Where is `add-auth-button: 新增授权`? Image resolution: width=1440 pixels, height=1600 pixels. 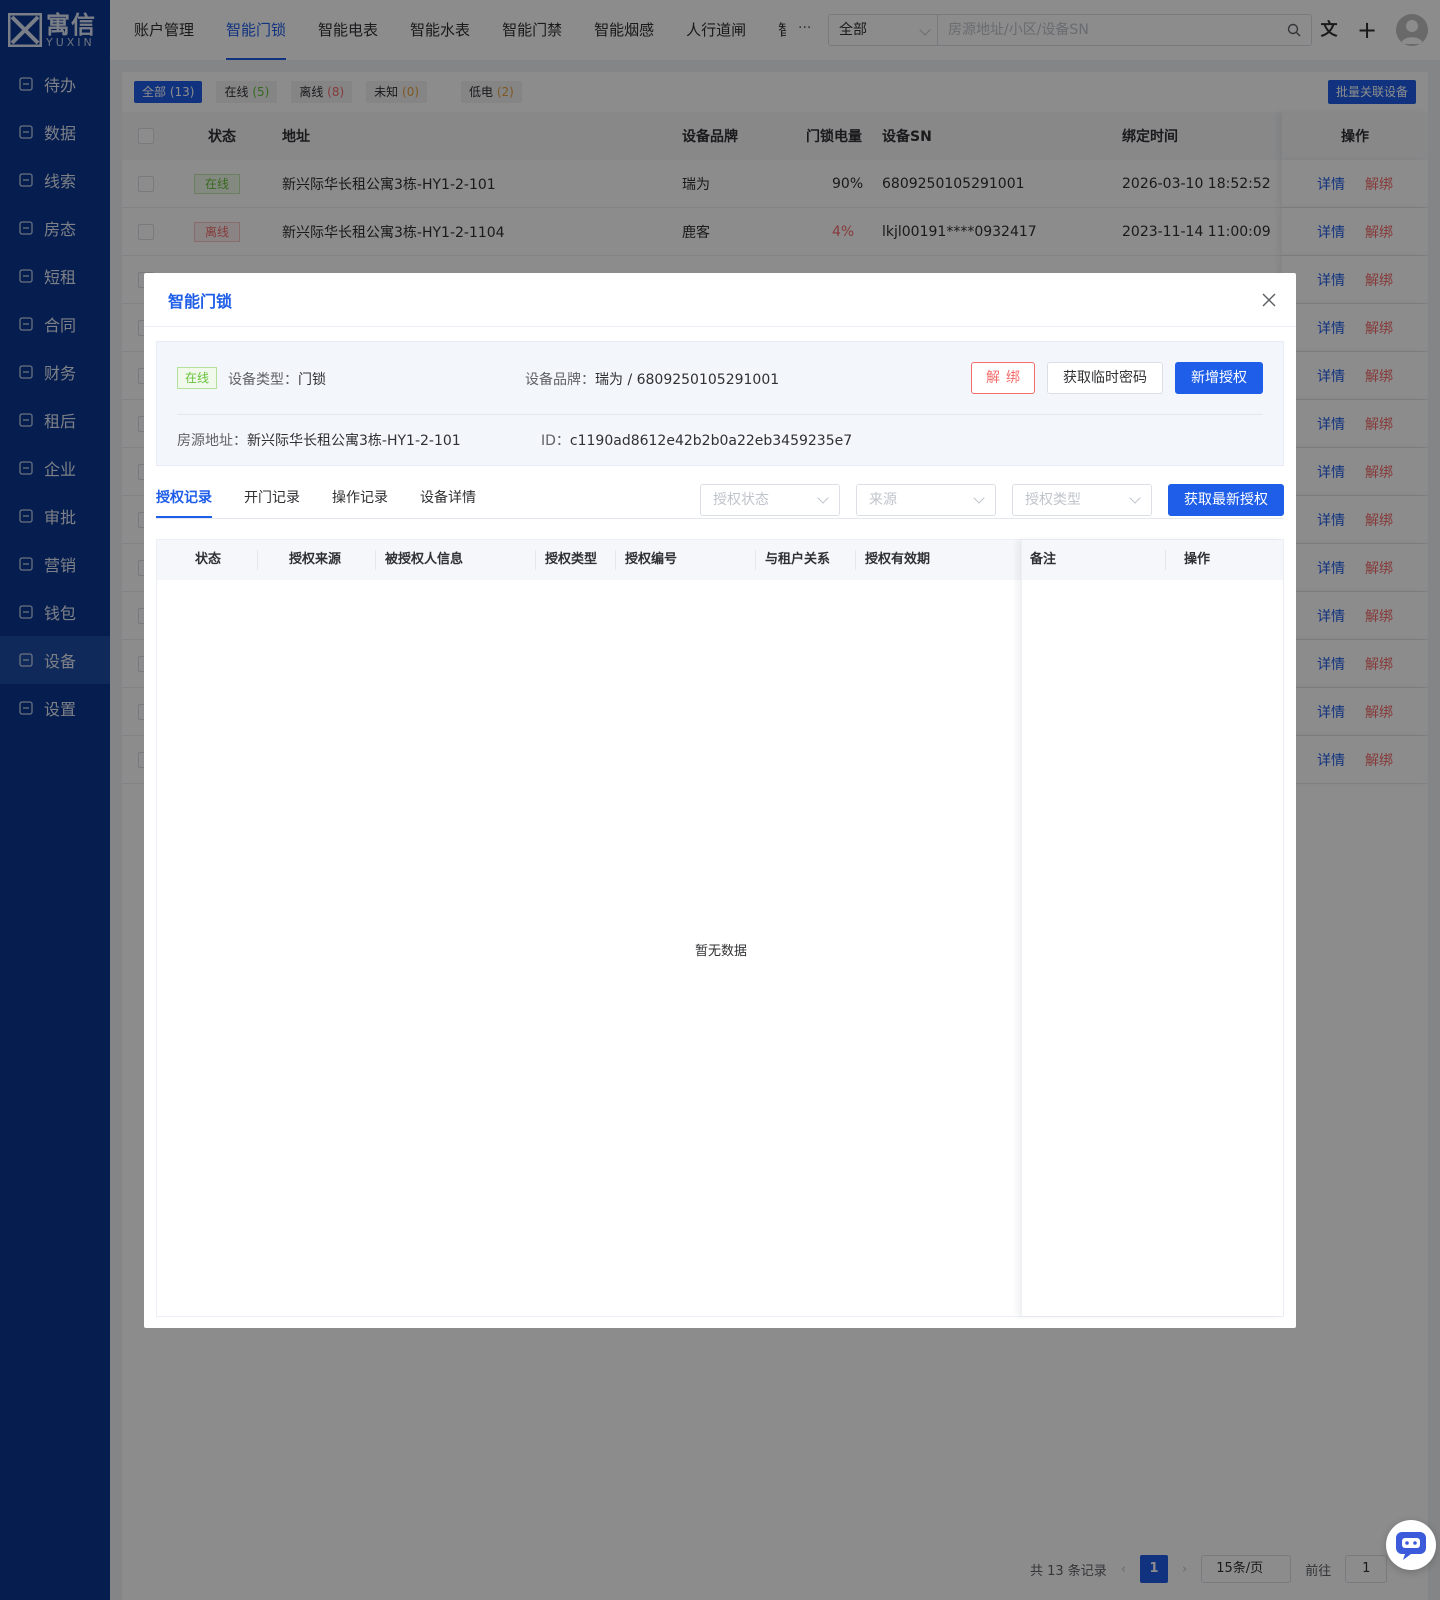
add-auth-button: 新增授权 is located at coordinates (1219, 378).